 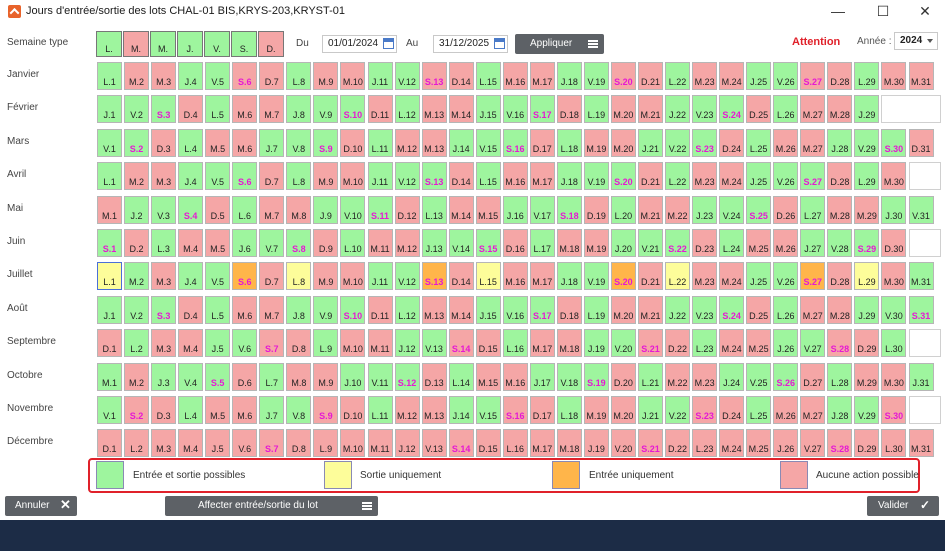 I want to click on day-cell: V.23, so click(x=705, y=309).